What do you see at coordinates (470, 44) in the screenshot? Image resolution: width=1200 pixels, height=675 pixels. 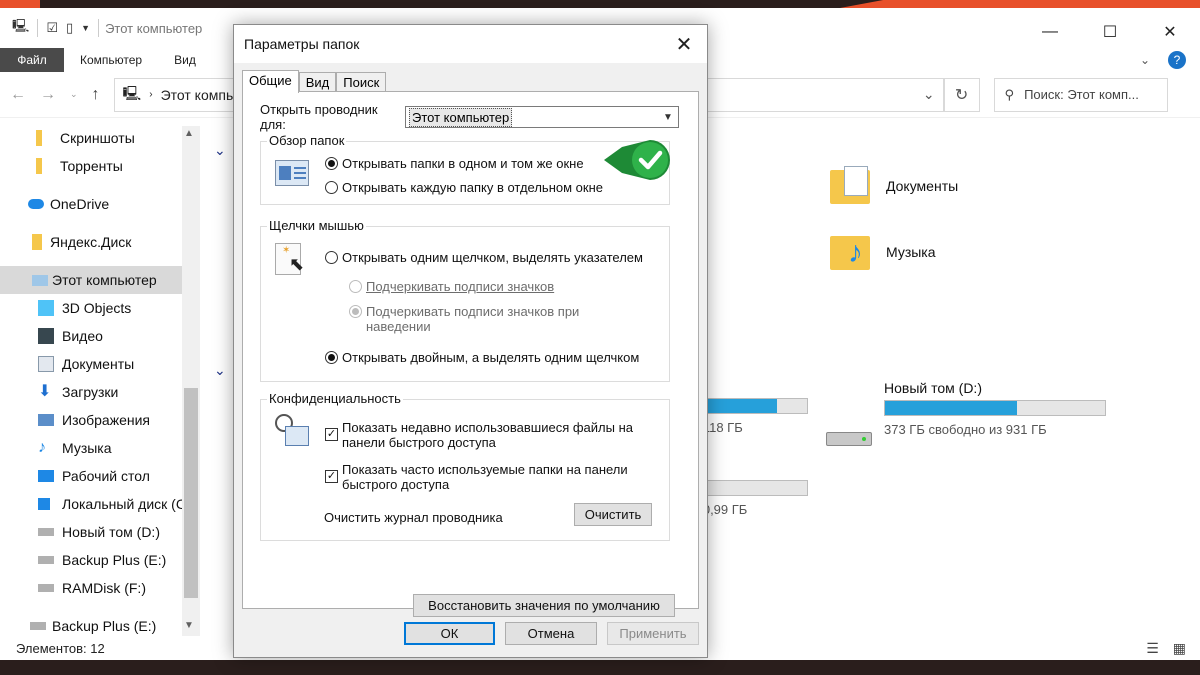 I see `dialog-title: Параметры папок` at bounding box center [470, 44].